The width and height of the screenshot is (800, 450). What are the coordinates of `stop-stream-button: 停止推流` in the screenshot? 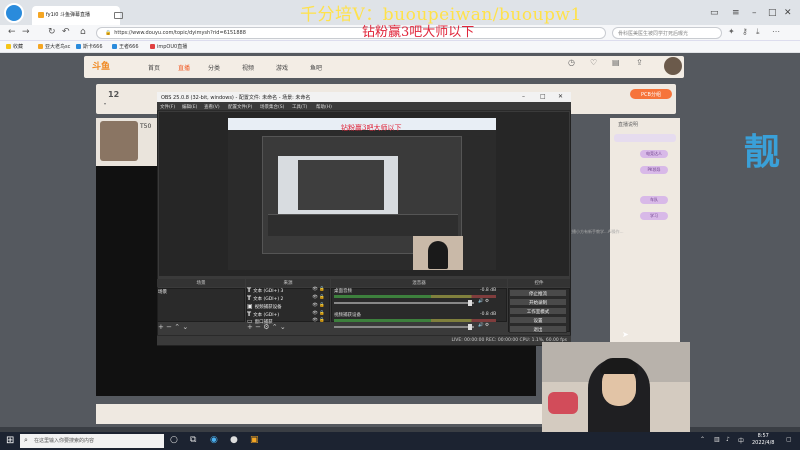 It's located at (538, 293).